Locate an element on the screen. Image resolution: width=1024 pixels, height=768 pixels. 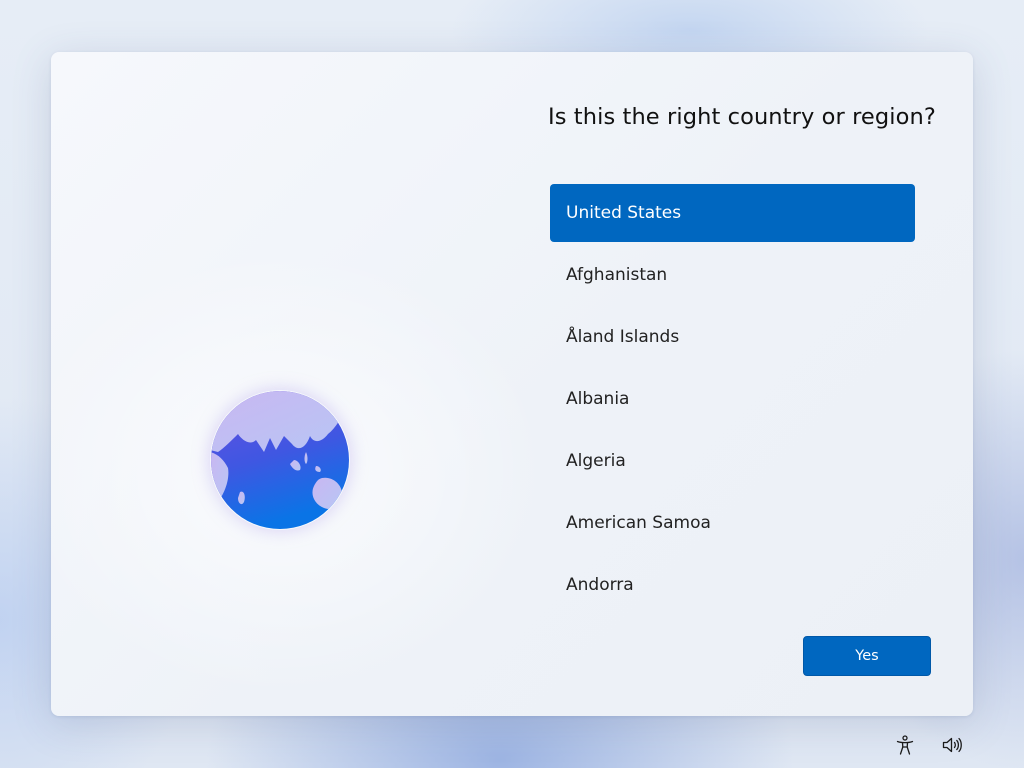
yes-button: Yes is located at coordinates (867, 656).